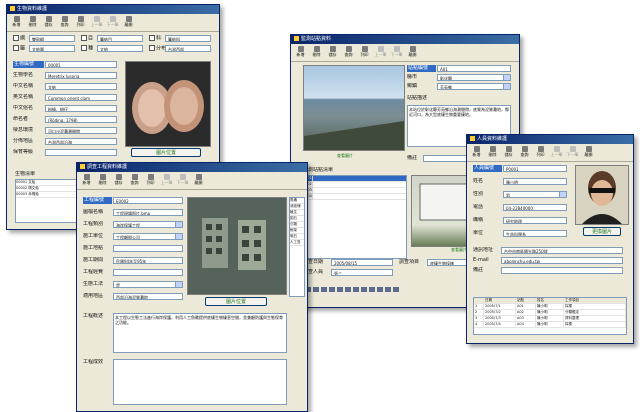  What do you see at coordinates (52, 38) in the screenshot?
I see `taxon-field: 雙殼綱` at bounding box center [52, 38].